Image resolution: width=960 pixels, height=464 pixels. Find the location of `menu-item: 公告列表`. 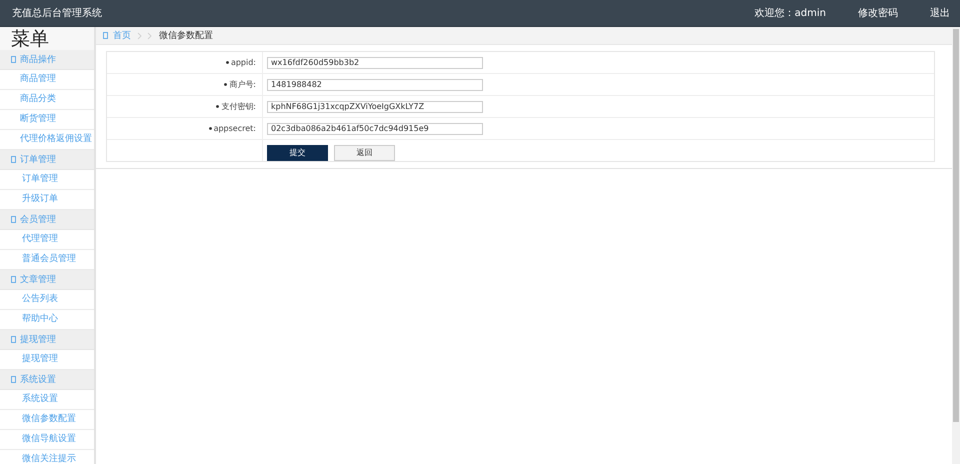

menu-item: 公告列表 is located at coordinates (47, 300).